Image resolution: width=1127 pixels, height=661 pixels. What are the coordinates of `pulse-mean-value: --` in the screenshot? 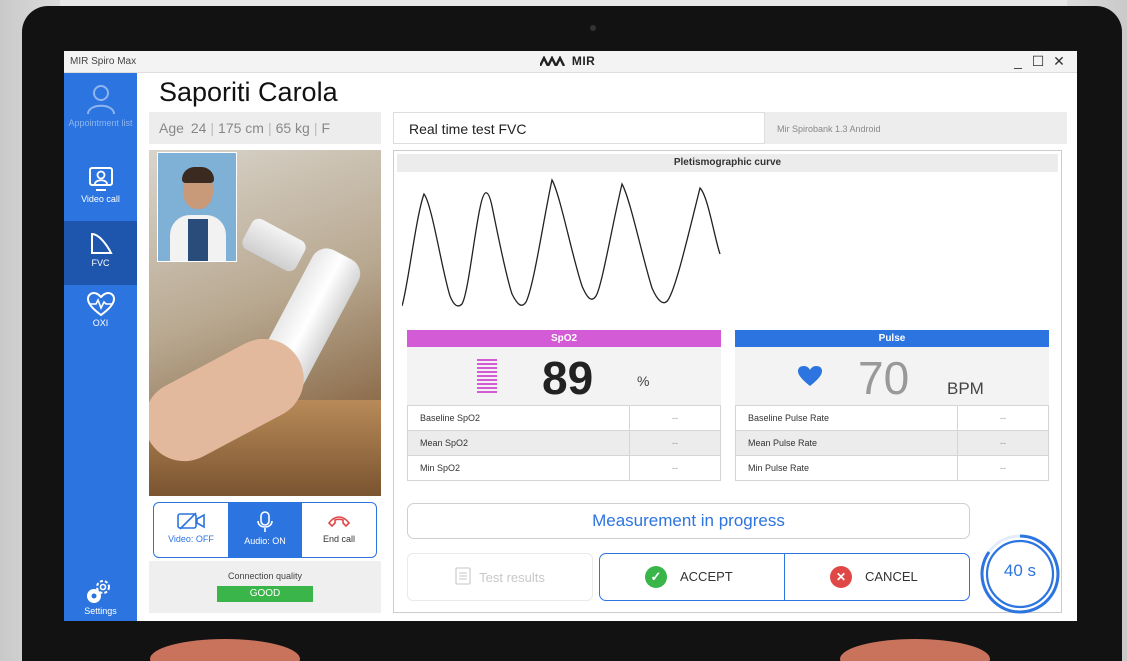 It's located at (1003, 443).